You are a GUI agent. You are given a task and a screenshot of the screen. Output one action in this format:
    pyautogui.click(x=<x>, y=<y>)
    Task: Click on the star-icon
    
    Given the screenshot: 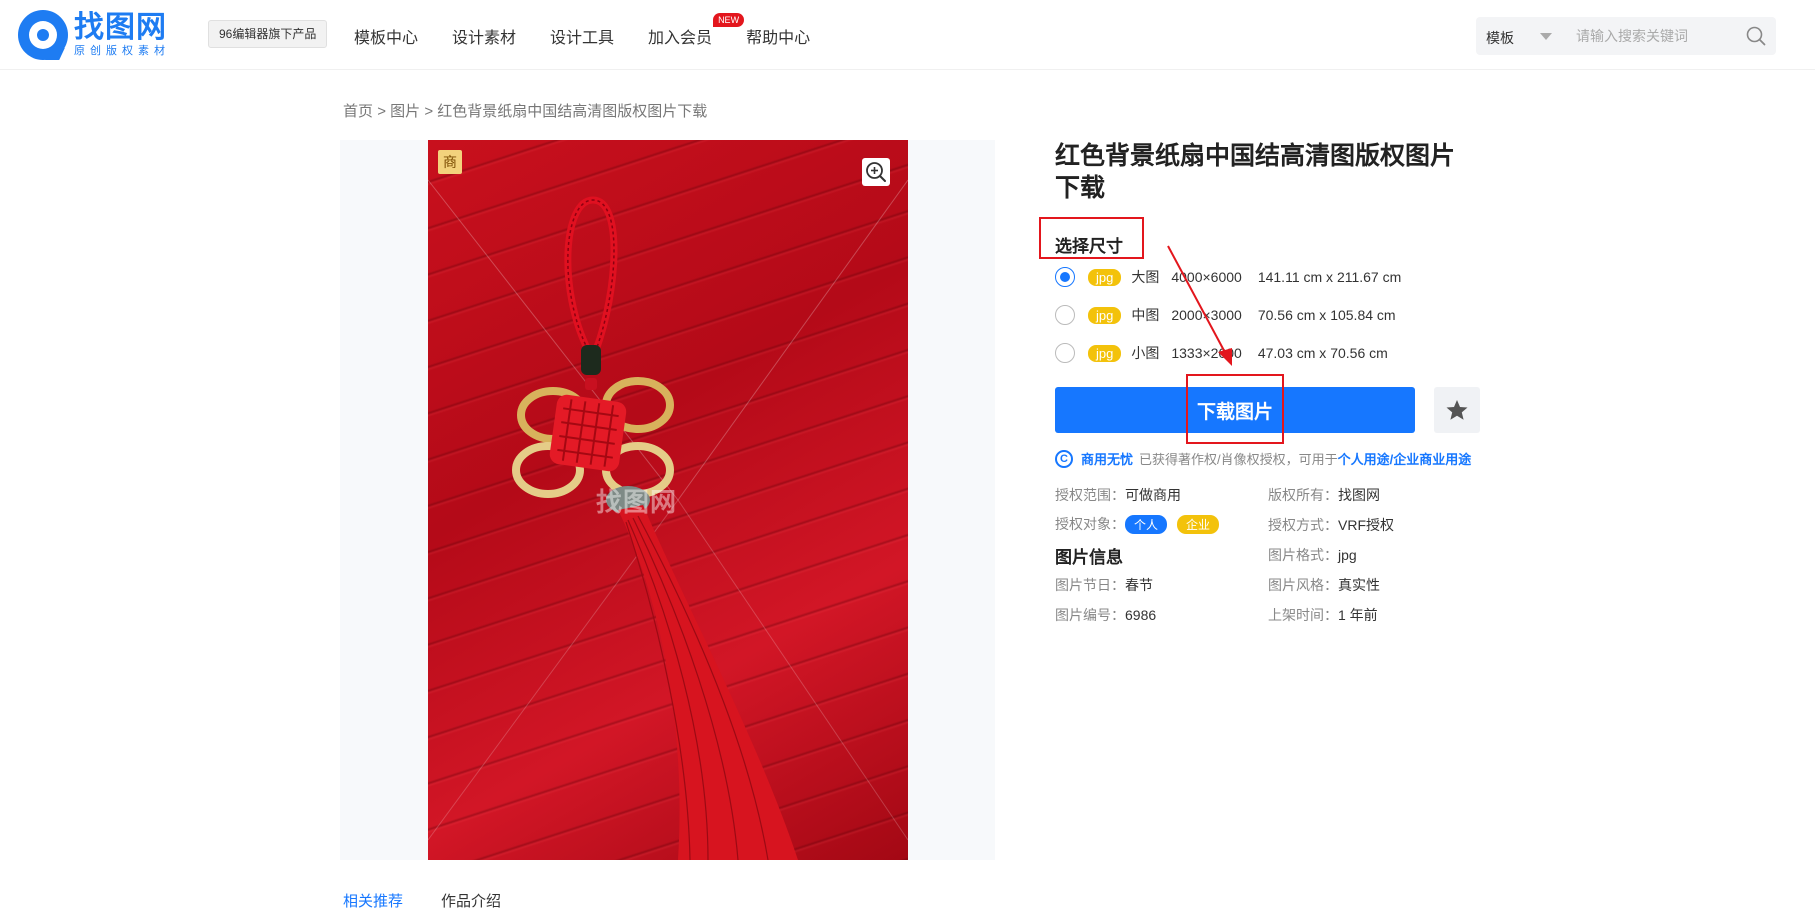 What is the action you would take?
    pyautogui.click(x=1457, y=410)
    